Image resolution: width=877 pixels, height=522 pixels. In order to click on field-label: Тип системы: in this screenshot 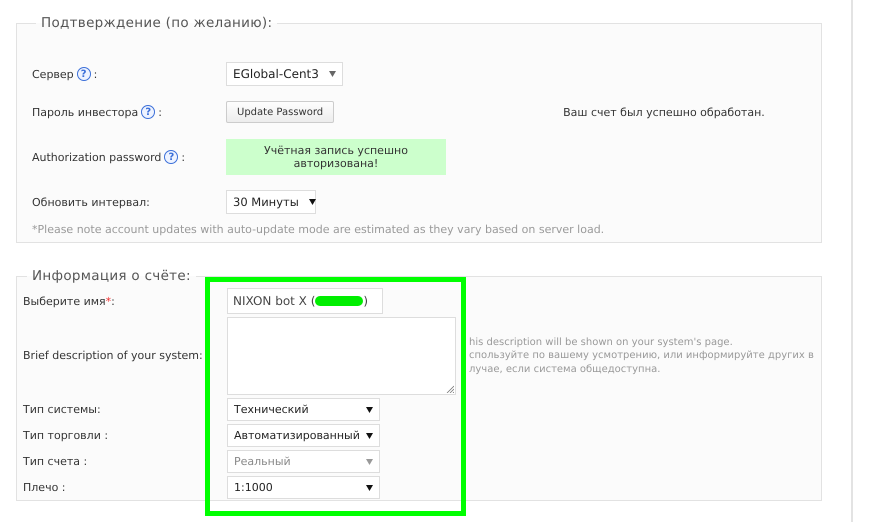, I will do `click(62, 409)`.